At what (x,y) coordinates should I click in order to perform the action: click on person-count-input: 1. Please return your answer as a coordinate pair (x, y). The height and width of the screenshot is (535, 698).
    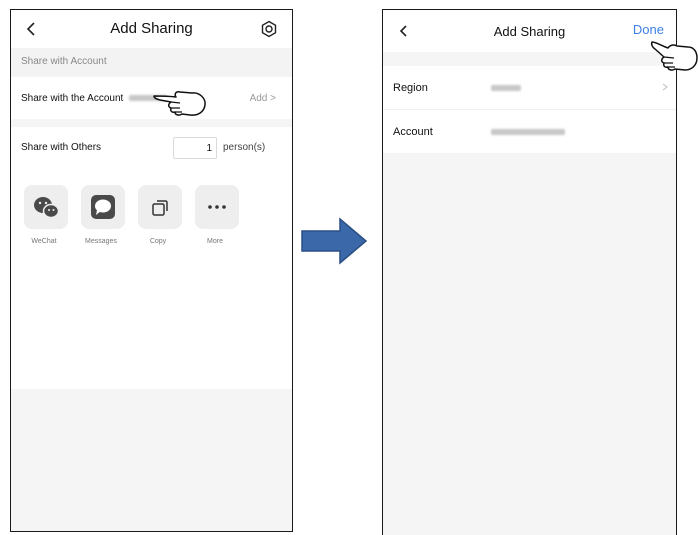
    Looking at the image, I should click on (195, 148).